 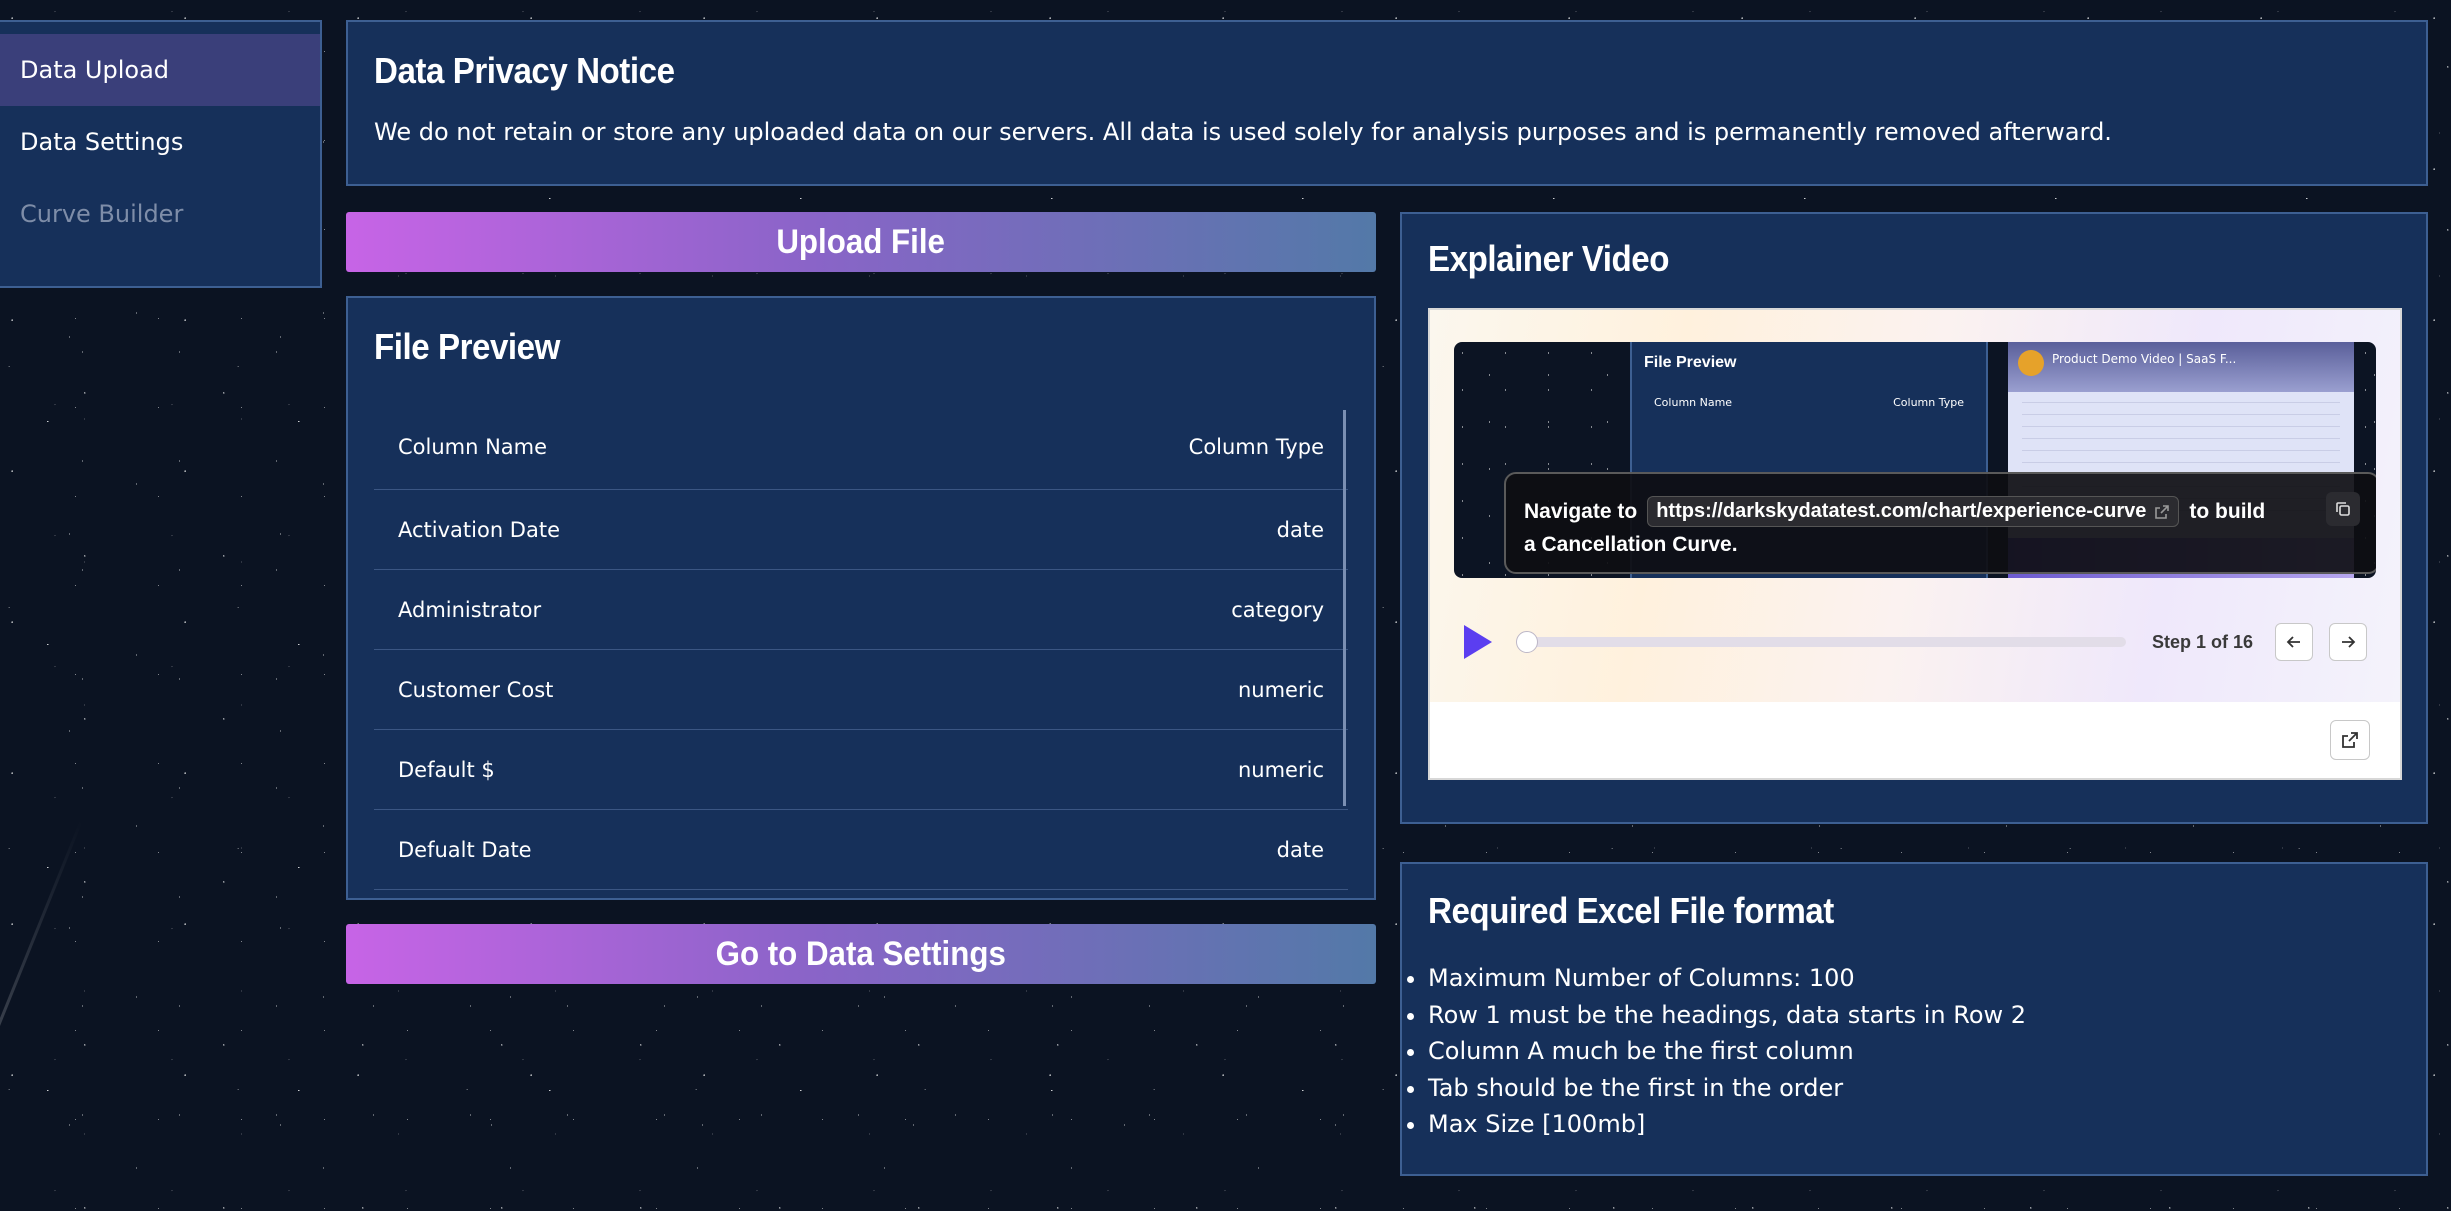 What do you see at coordinates (160, 70) in the screenshot?
I see `sidebar-item-data-upload: Data Upload` at bounding box center [160, 70].